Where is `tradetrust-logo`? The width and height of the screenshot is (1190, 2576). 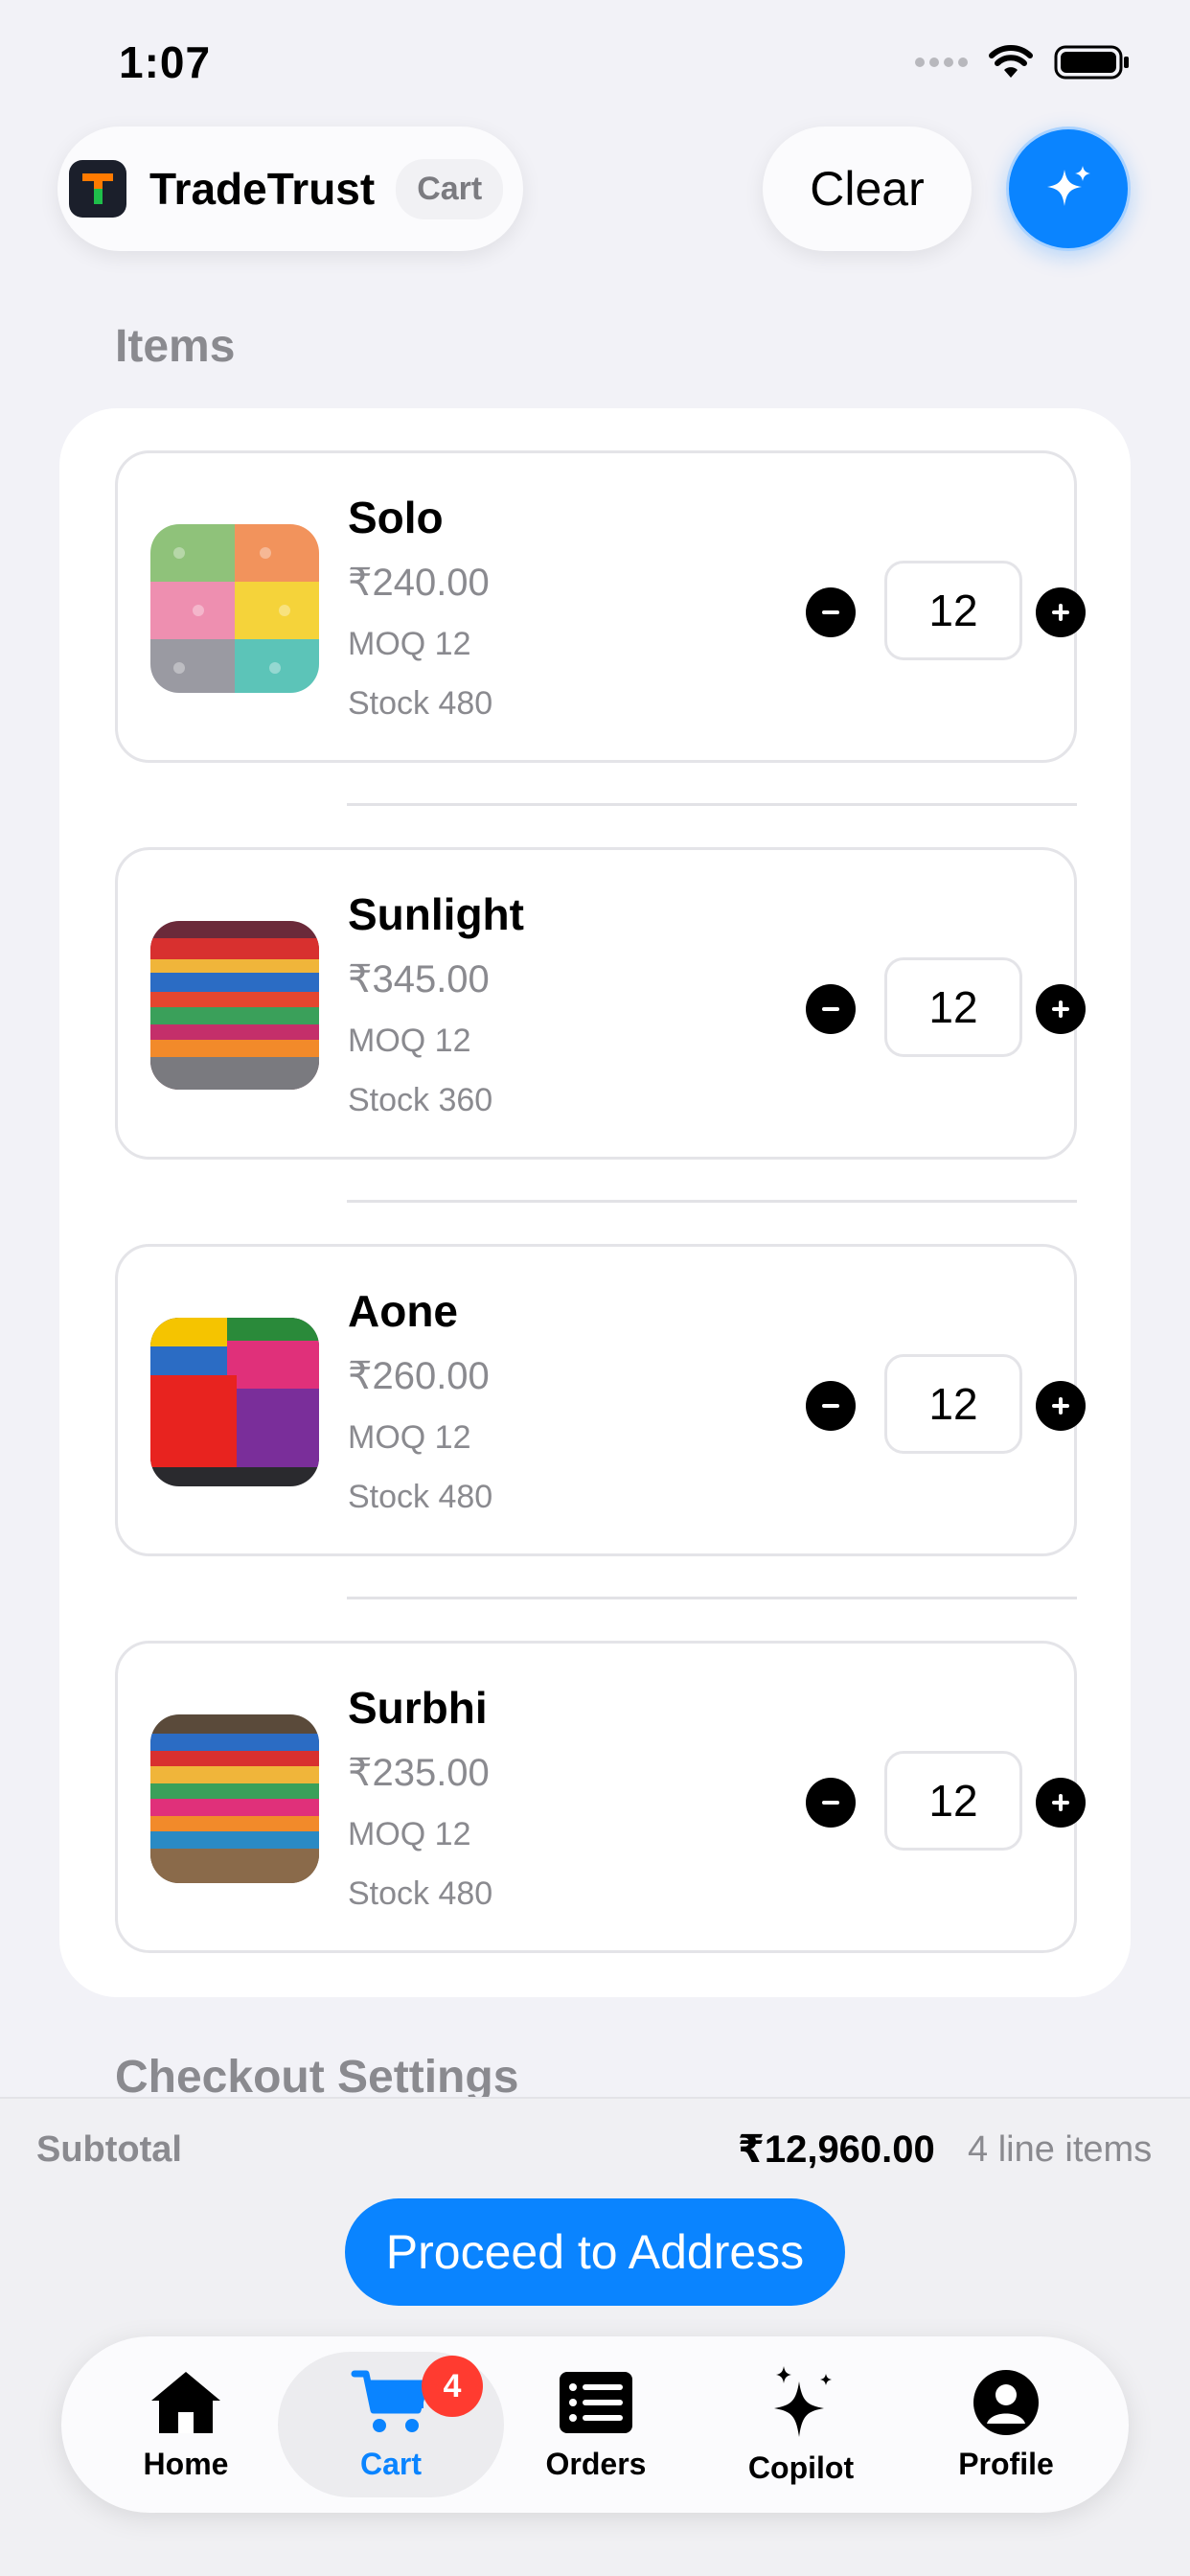 tradetrust-logo is located at coordinates (97, 189).